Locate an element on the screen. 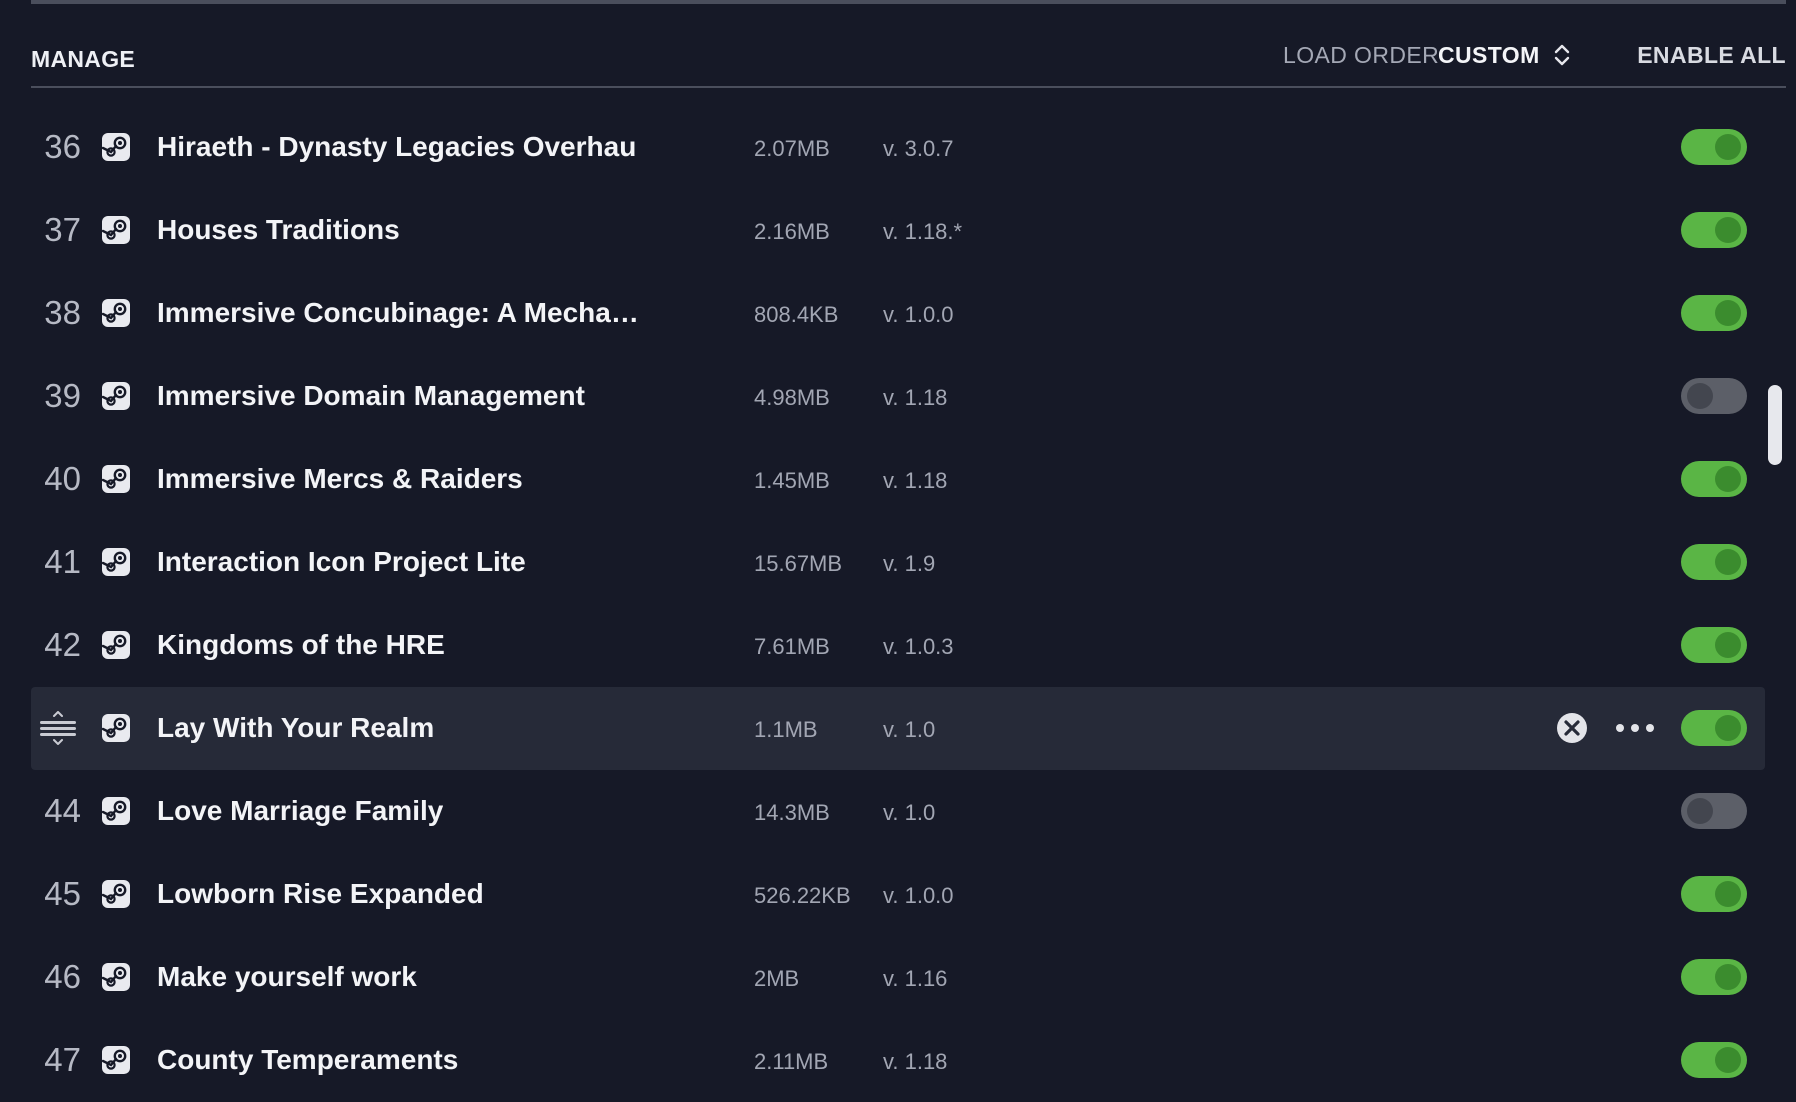 This screenshot has height=1102, width=1796. enable-all-button: ENABLE ALL is located at coordinates (1711, 55).